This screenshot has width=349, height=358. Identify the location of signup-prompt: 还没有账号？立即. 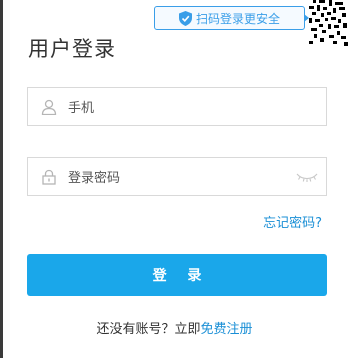
(148, 329).